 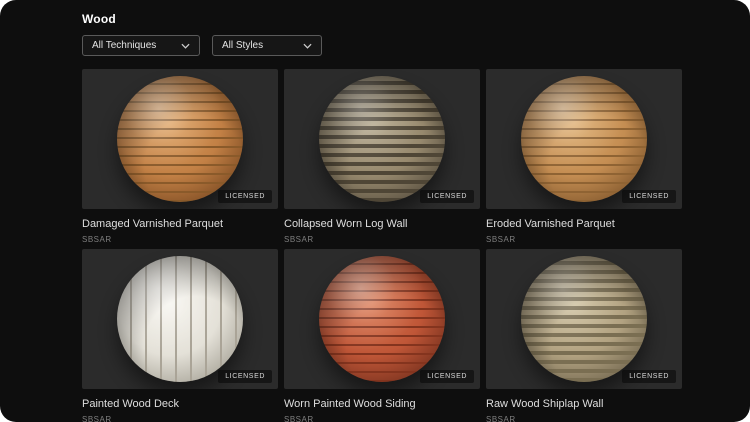 What do you see at coordinates (545, 404) in the screenshot?
I see `material-title: Raw Wood Shiplap Wall` at bounding box center [545, 404].